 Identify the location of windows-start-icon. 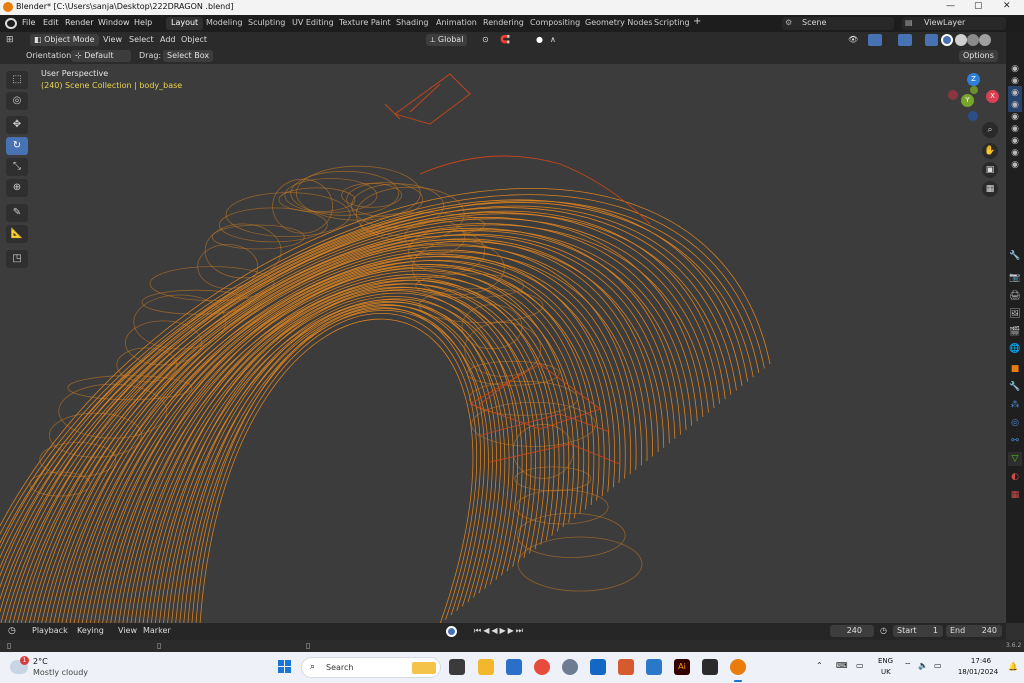
(285, 667).